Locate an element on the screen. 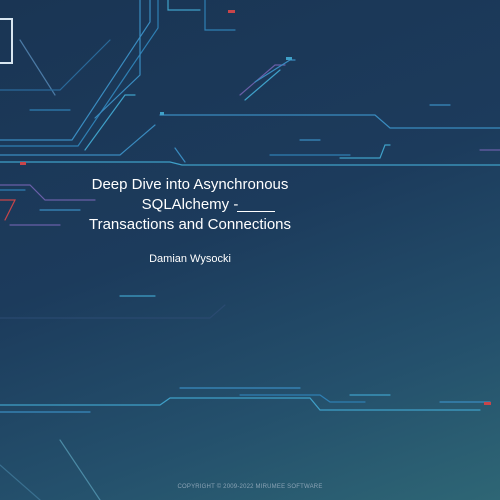 The width and height of the screenshot is (500, 500). corner-frame is located at coordinates (6, 41).